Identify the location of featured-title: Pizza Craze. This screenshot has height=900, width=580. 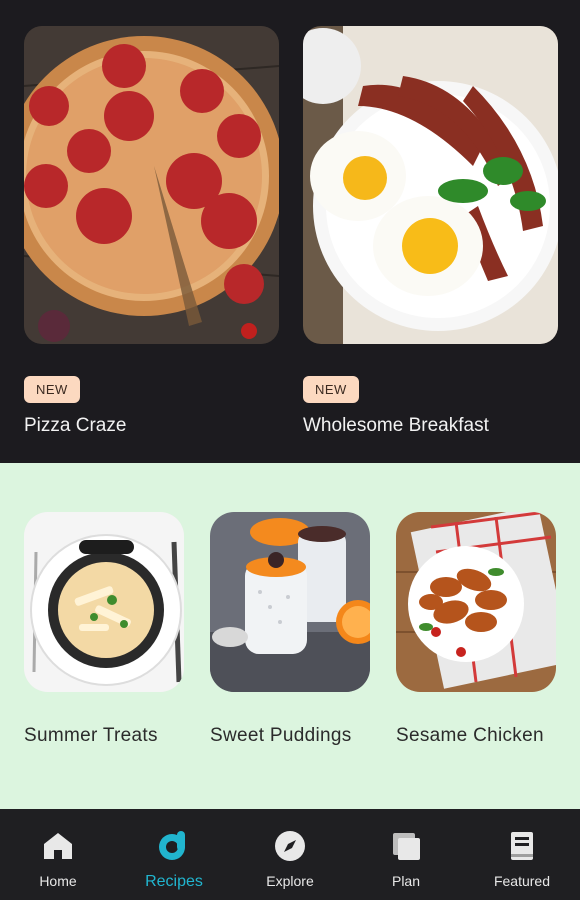
(75, 425).